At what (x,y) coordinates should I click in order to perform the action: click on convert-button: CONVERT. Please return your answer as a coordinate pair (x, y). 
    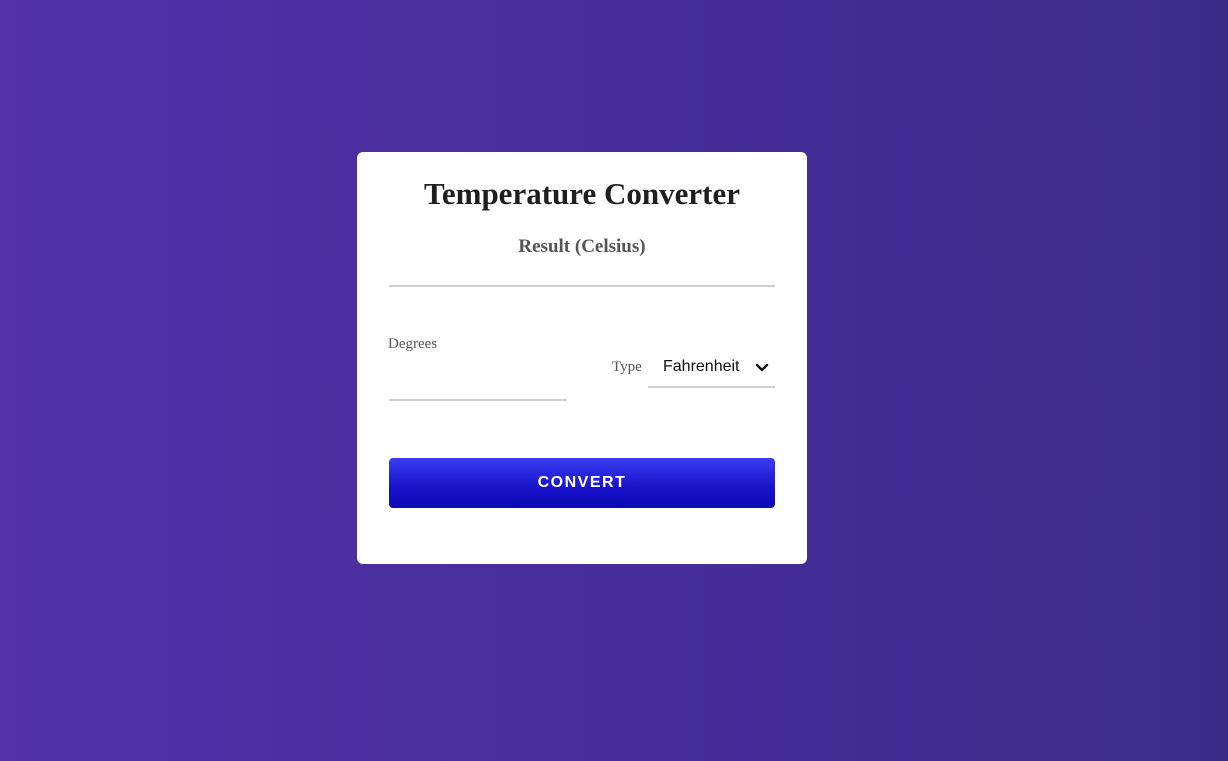
    Looking at the image, I should click on (582, 483).